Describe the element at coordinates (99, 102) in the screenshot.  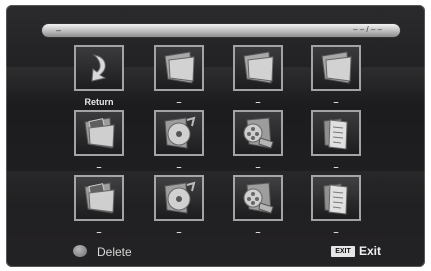
I see `return-label: Return` at that location.